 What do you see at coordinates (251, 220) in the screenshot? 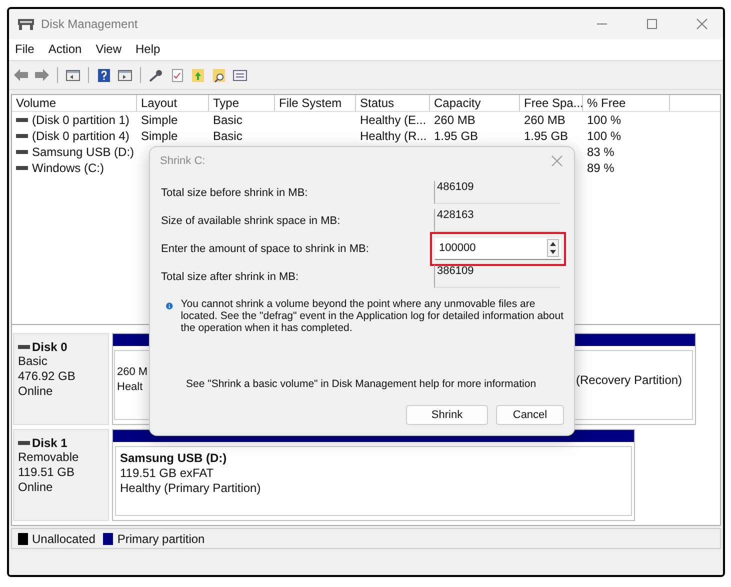
I see `field-label: Size of available shrink space in MB:` at bounding box center [251, 220].